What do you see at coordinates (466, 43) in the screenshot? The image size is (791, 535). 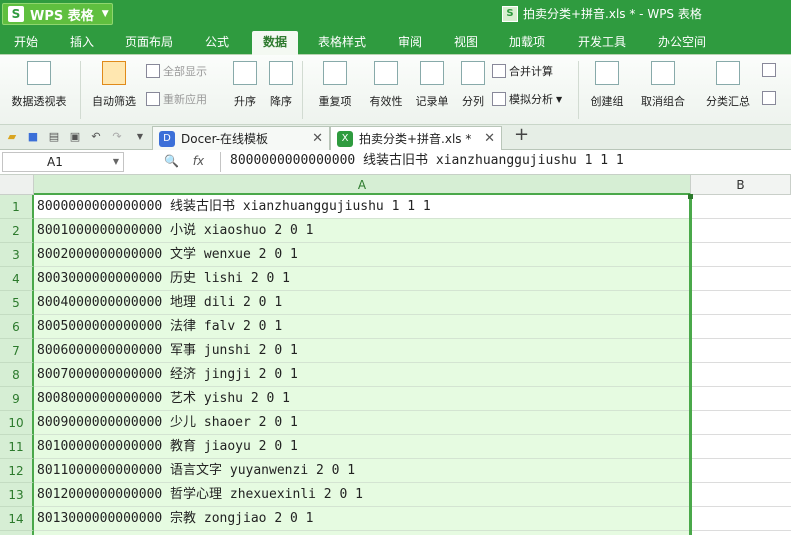 I see `tab-view: 视图` at bounding box center [466, 43].